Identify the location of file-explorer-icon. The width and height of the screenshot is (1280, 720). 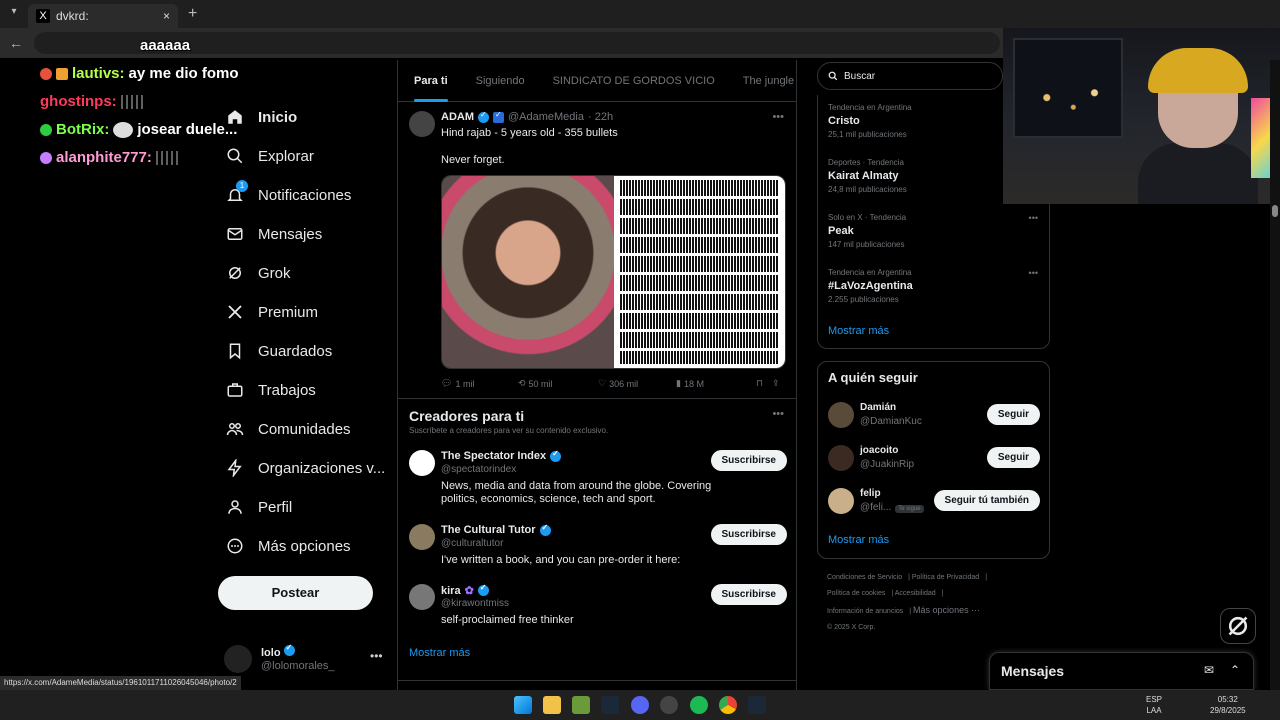
(552, 705).